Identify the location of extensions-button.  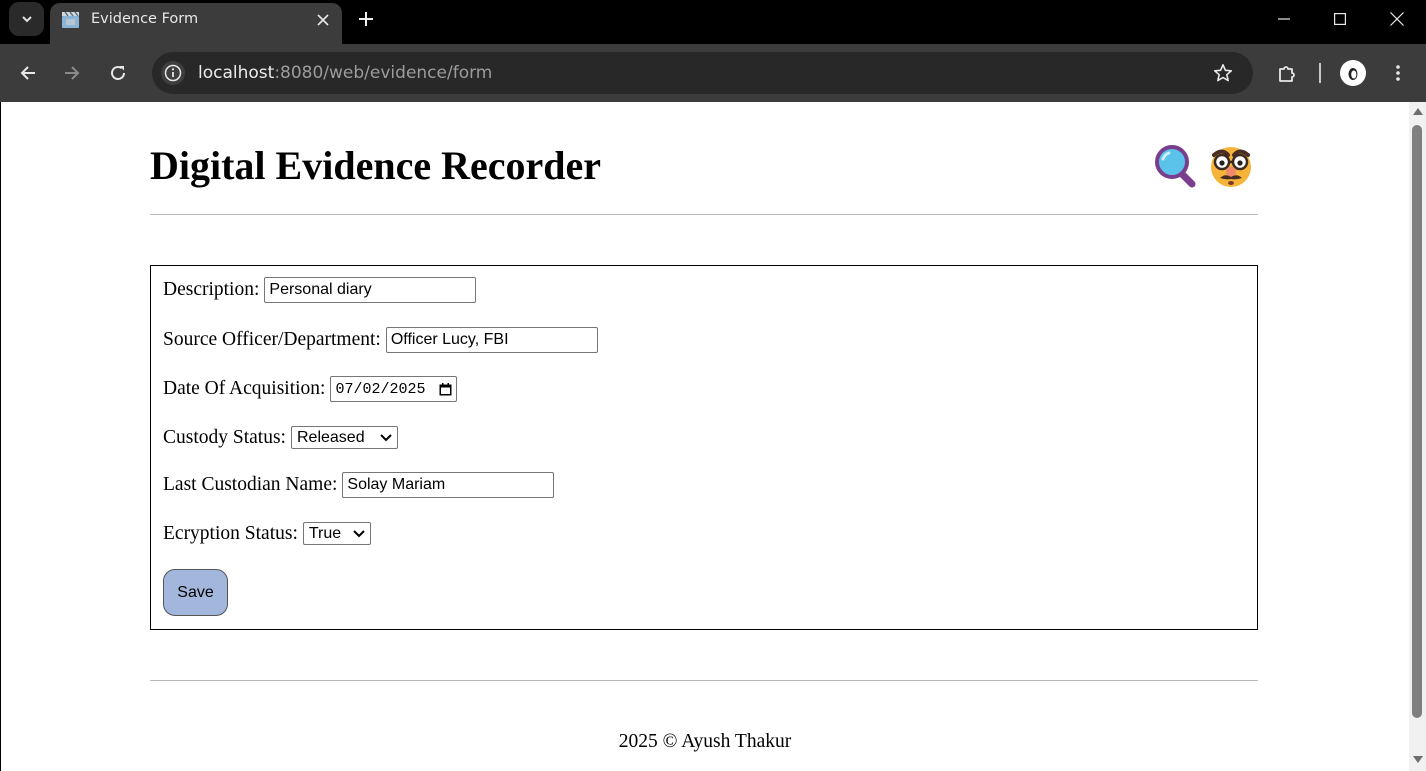
(1287, 73).